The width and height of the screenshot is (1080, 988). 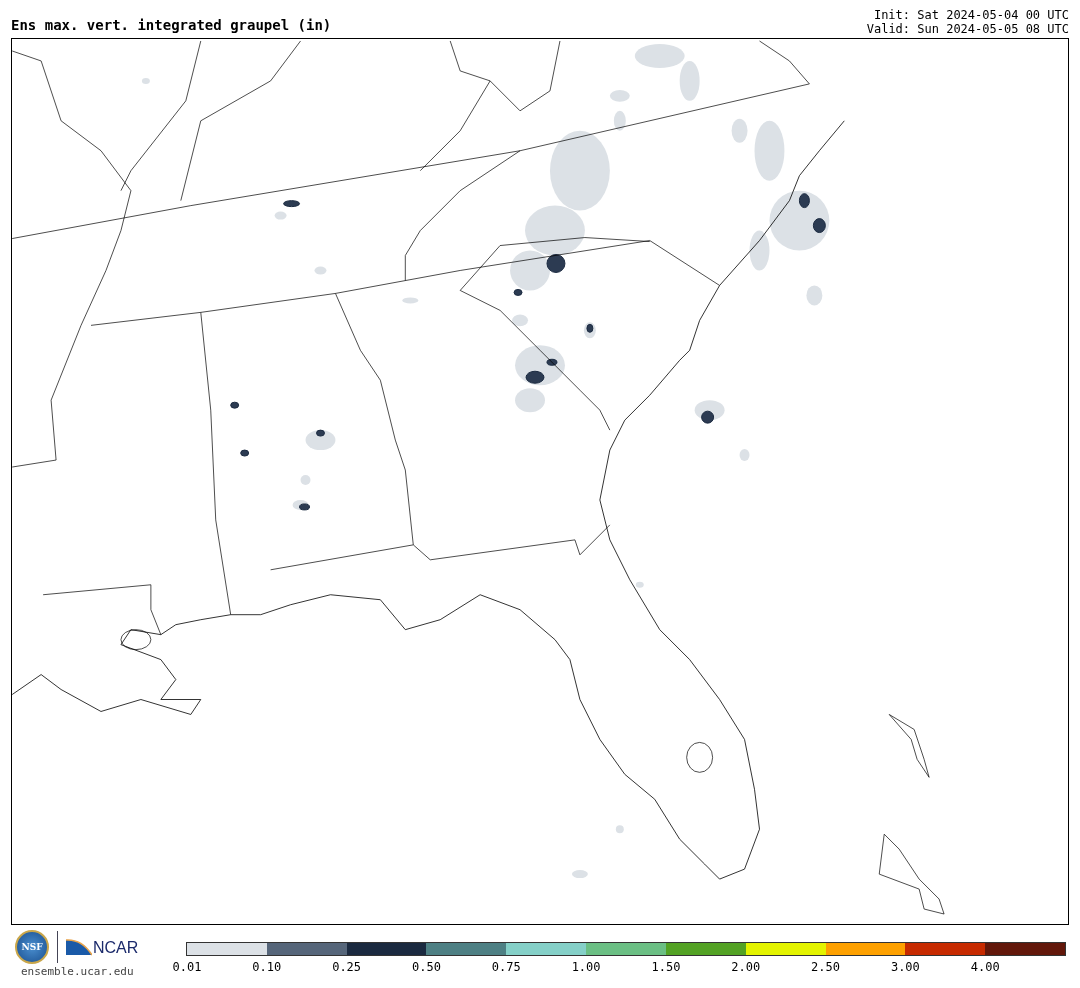 What do you see at coordinates (77, 971) in the screenshot?
I see `website-url: ensemble.ucar.edu` at bounding box center [77, 971].